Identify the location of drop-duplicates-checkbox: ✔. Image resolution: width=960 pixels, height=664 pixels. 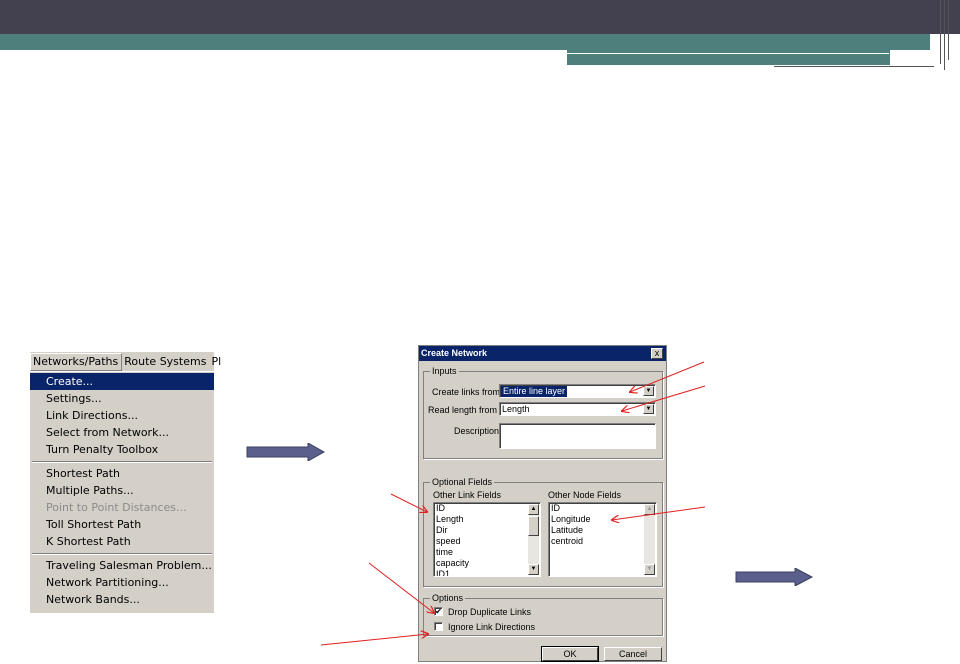
(438, 611).